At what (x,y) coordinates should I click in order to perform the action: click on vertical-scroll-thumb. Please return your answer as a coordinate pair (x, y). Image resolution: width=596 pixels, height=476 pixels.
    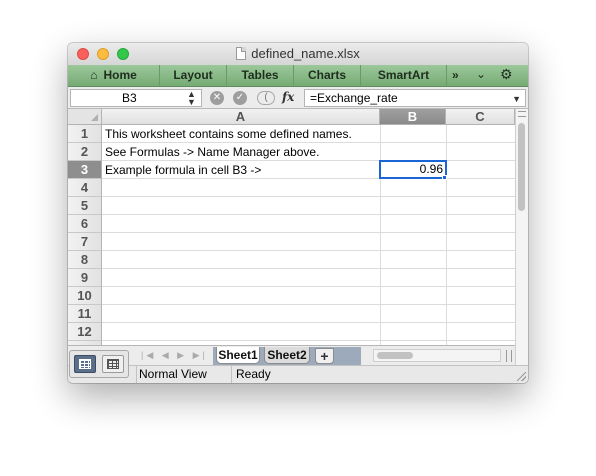
    Looking at the image, I should click on (521, 167).